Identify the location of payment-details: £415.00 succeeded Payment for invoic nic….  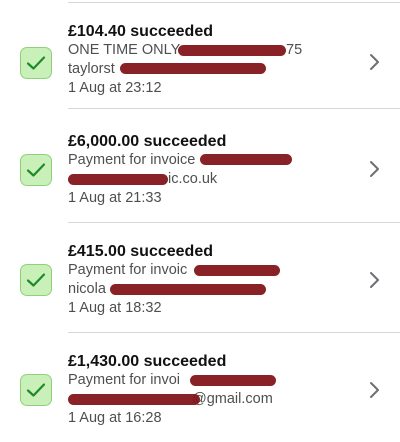
(209, 280).